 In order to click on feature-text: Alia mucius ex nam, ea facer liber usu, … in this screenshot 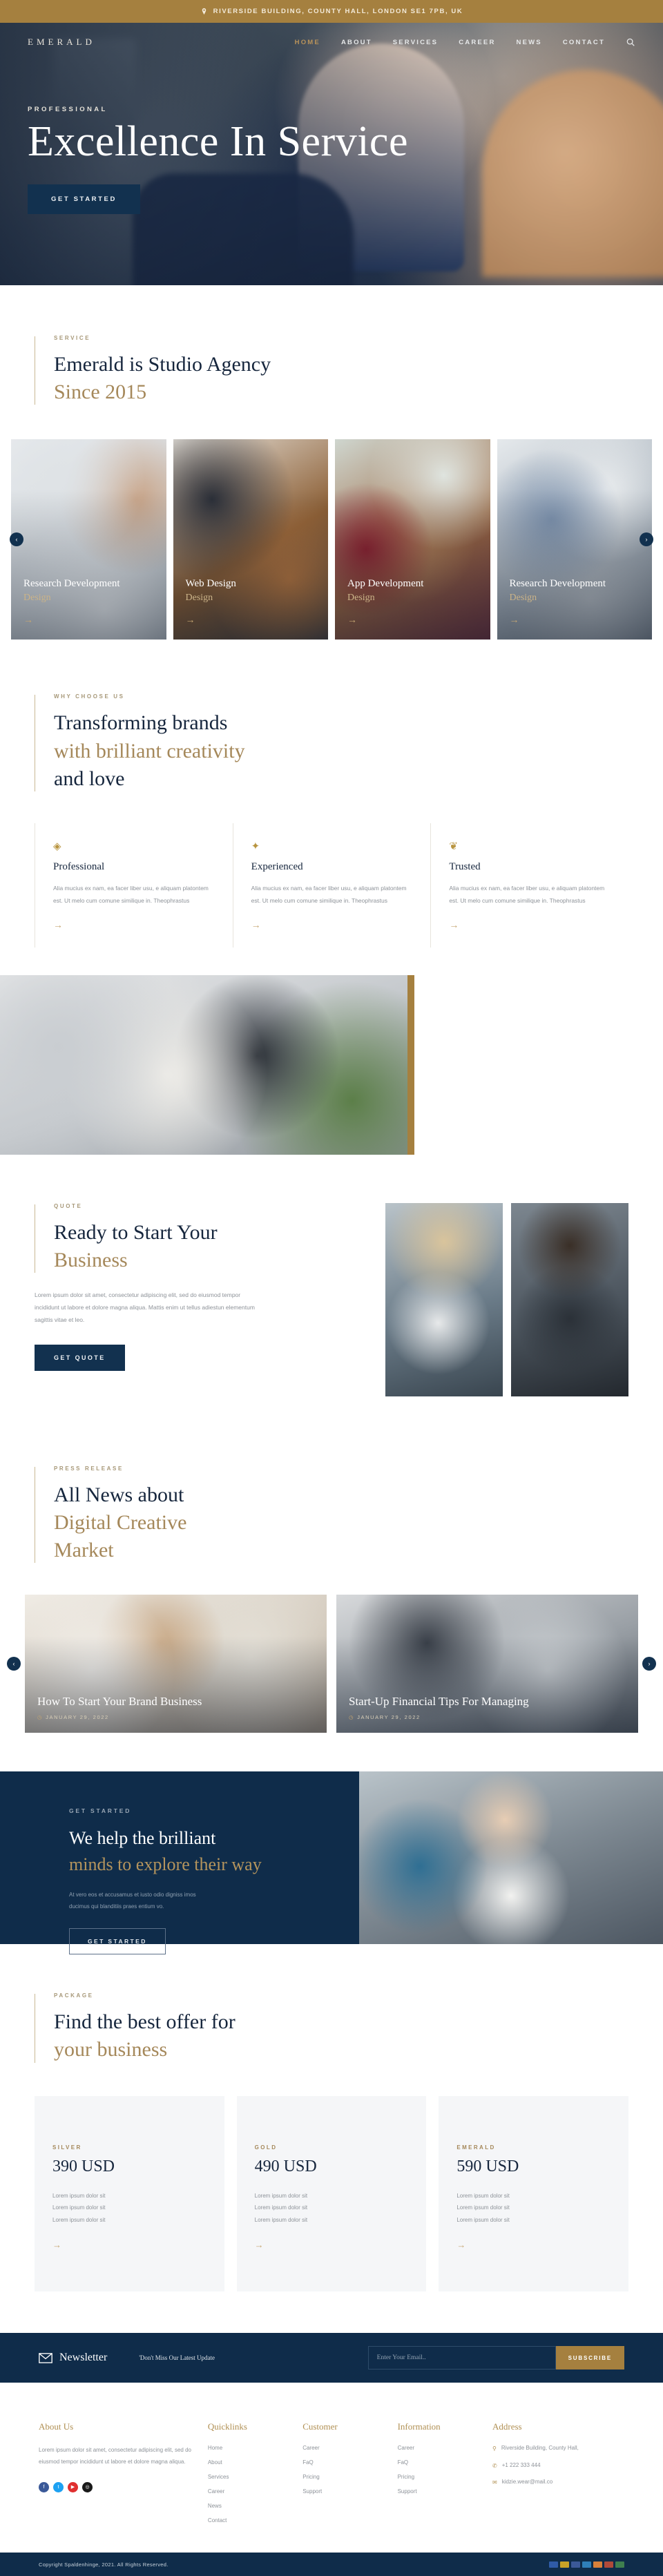, I will do `click(131, 894)`.